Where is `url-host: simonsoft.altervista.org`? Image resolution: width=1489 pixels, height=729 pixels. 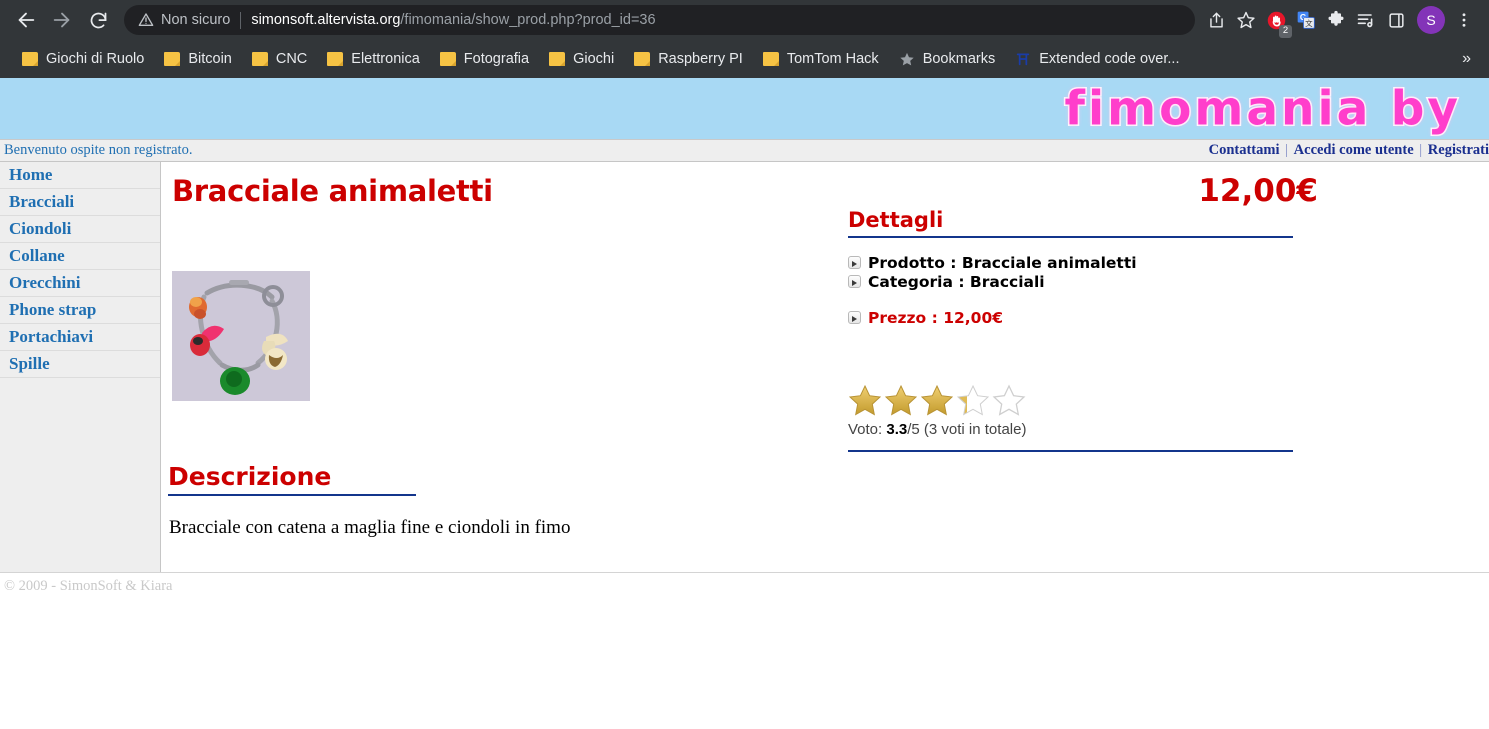
url-host: simonsoft.altervista.org is located at coordinates (326, 20).